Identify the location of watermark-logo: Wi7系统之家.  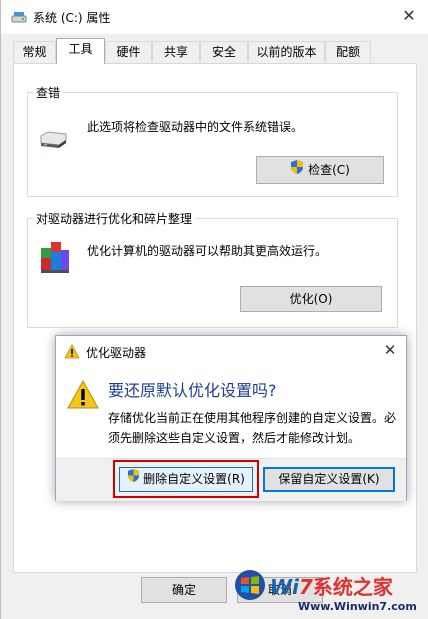
(331, 585).